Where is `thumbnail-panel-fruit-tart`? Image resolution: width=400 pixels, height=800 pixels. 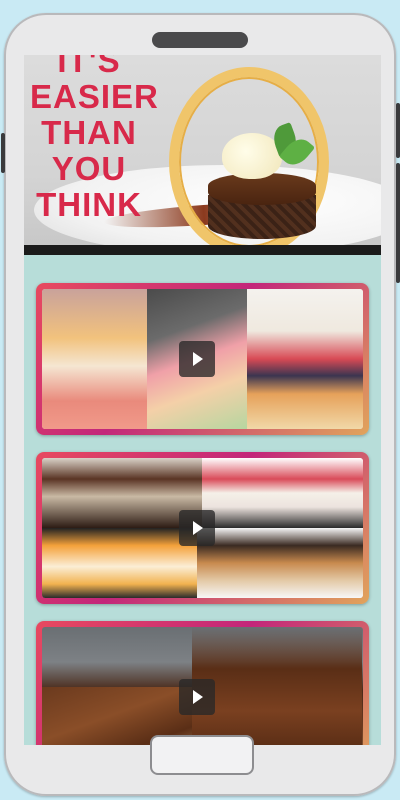
thumbnail-panel-fruit-tart is located at coordinates (305, 359).